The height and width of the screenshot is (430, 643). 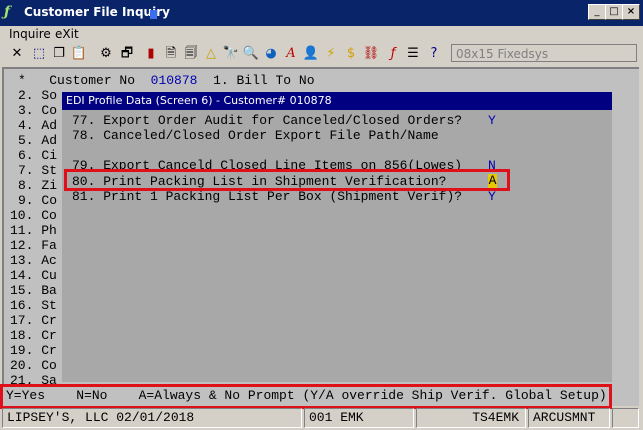 What do you see at coordinates (271, 54) in the screenshot?
I see `globe-icon: ◕` at bounding box center [271, 54].